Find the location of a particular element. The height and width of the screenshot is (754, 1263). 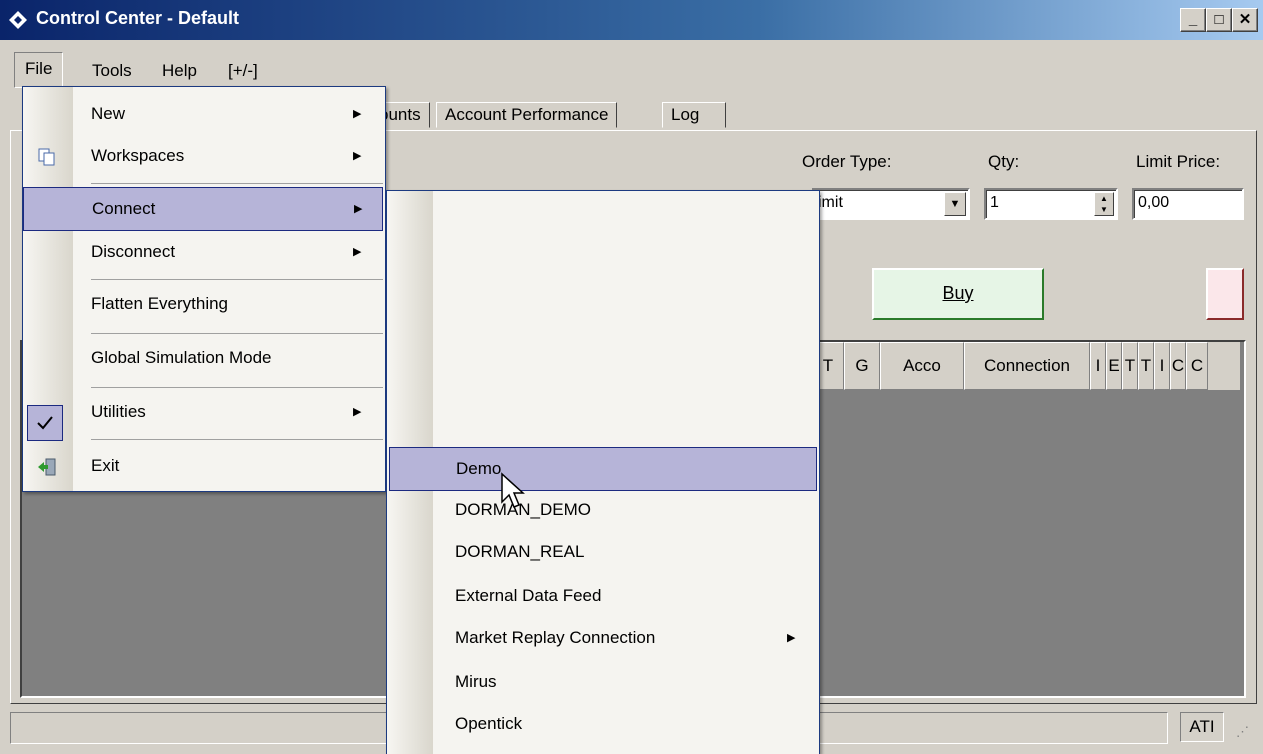

menu-item-label: Opentick is located at coordinates (489, 723).